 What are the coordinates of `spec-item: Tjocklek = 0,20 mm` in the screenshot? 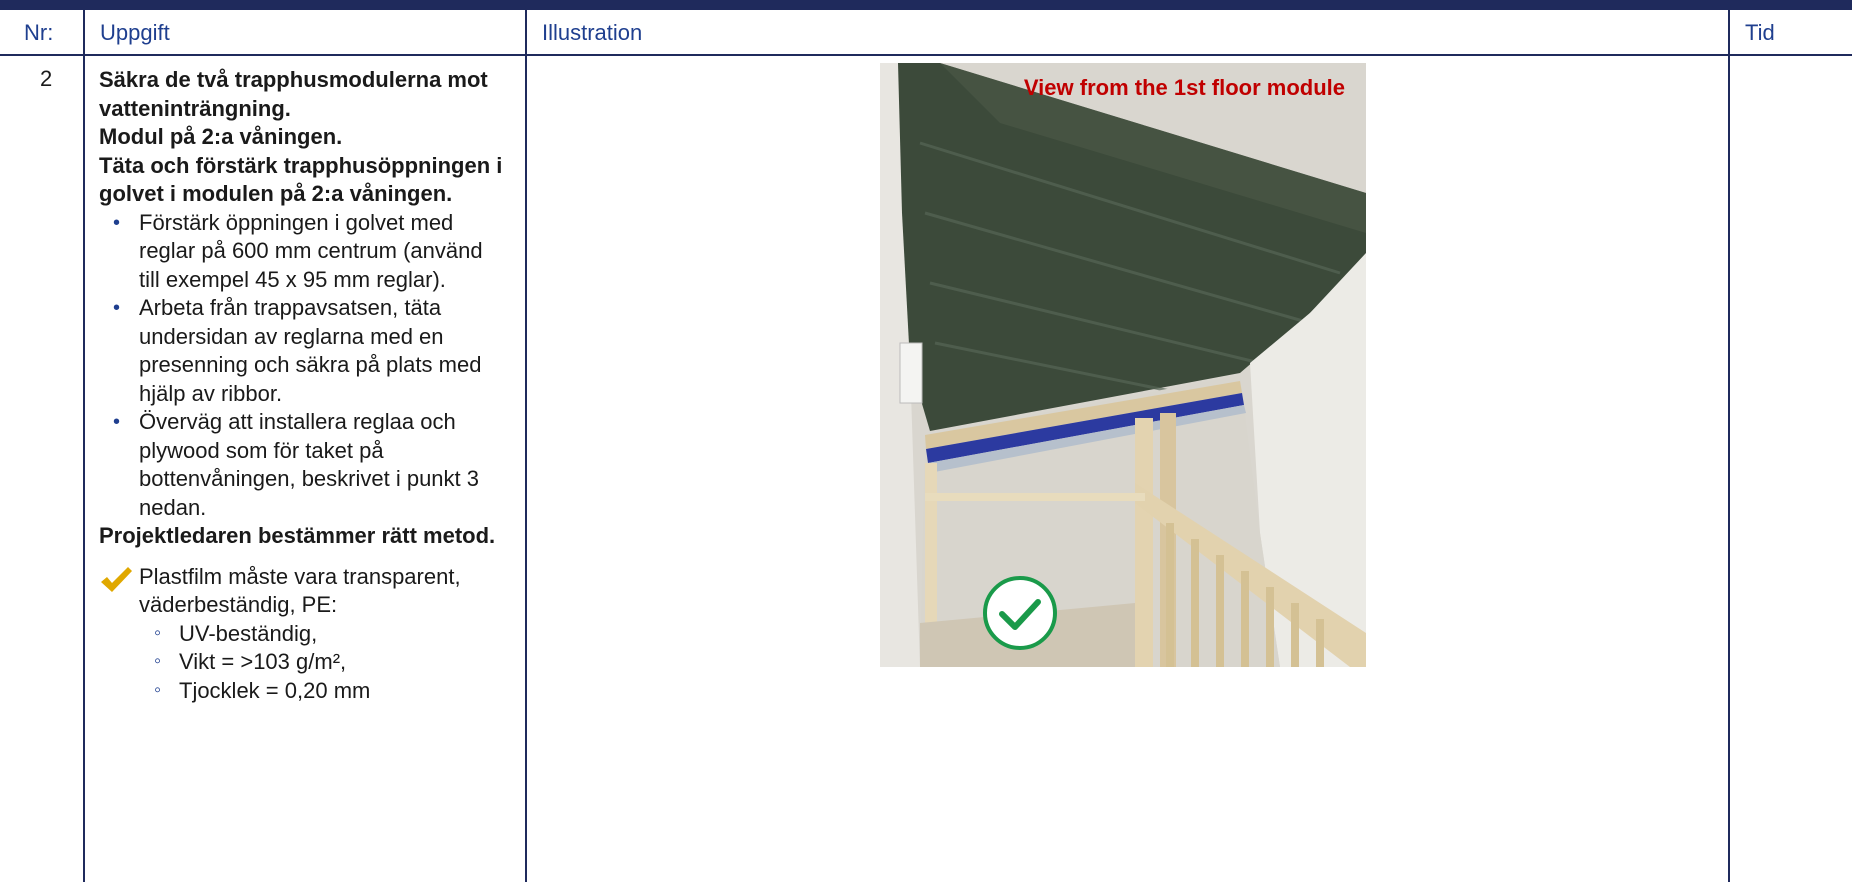 It's located at (304, 691).